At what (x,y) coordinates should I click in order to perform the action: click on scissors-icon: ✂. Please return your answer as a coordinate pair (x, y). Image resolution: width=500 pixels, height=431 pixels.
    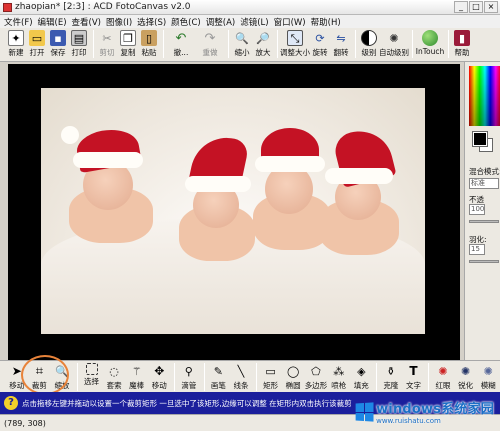
    Looking at the image, I should click on (107, 38).